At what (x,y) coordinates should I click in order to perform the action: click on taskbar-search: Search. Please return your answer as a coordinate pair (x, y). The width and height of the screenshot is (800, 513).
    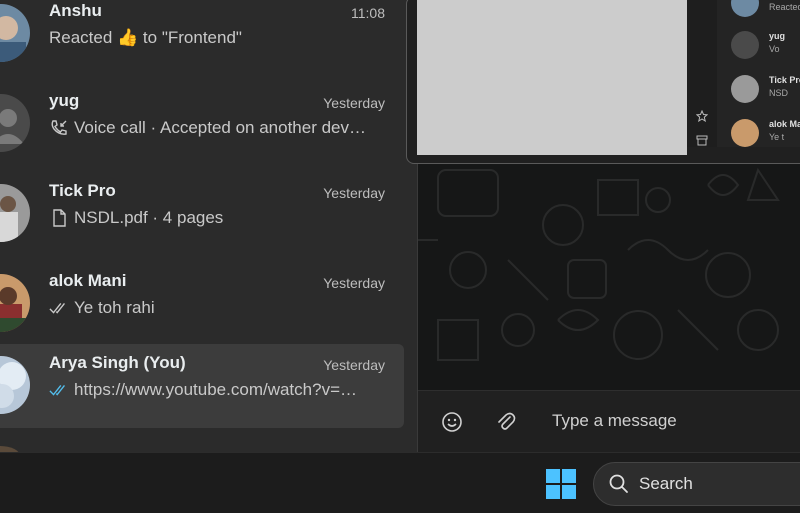
    Looking at the image, I should click on (696, 484).